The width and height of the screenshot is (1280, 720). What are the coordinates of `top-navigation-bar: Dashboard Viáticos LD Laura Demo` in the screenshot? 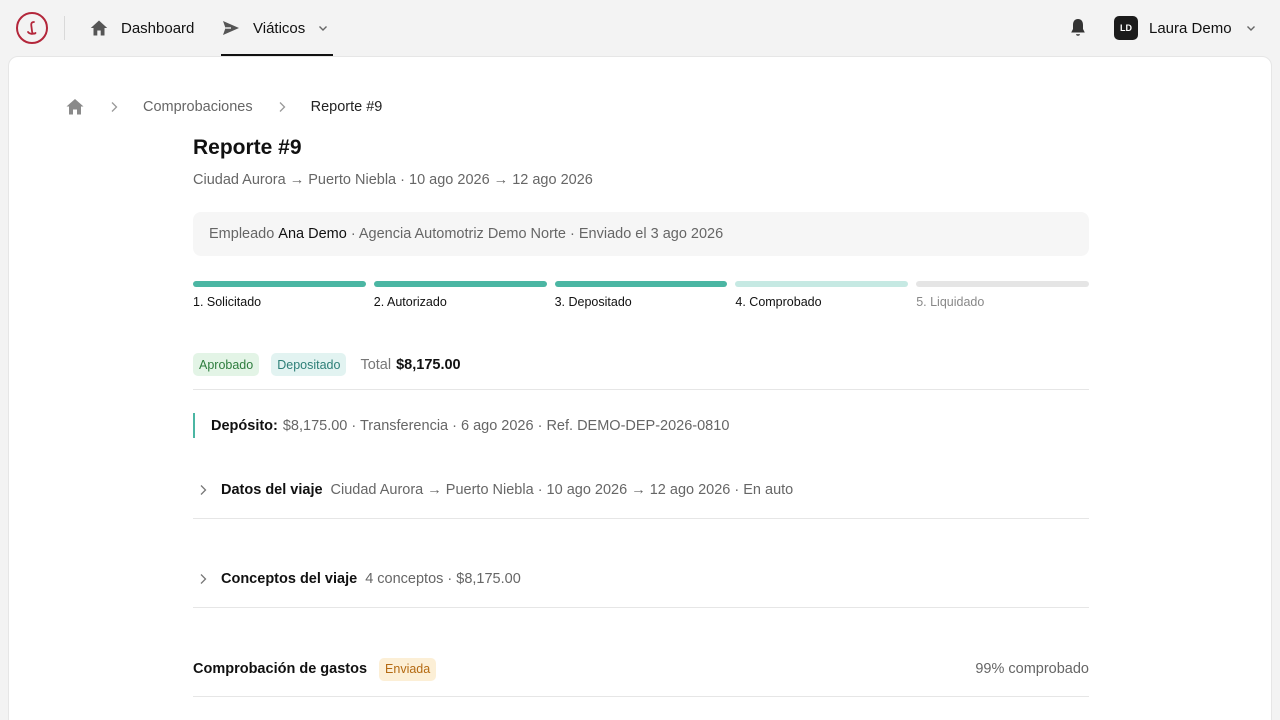 It's located at (640, 28).